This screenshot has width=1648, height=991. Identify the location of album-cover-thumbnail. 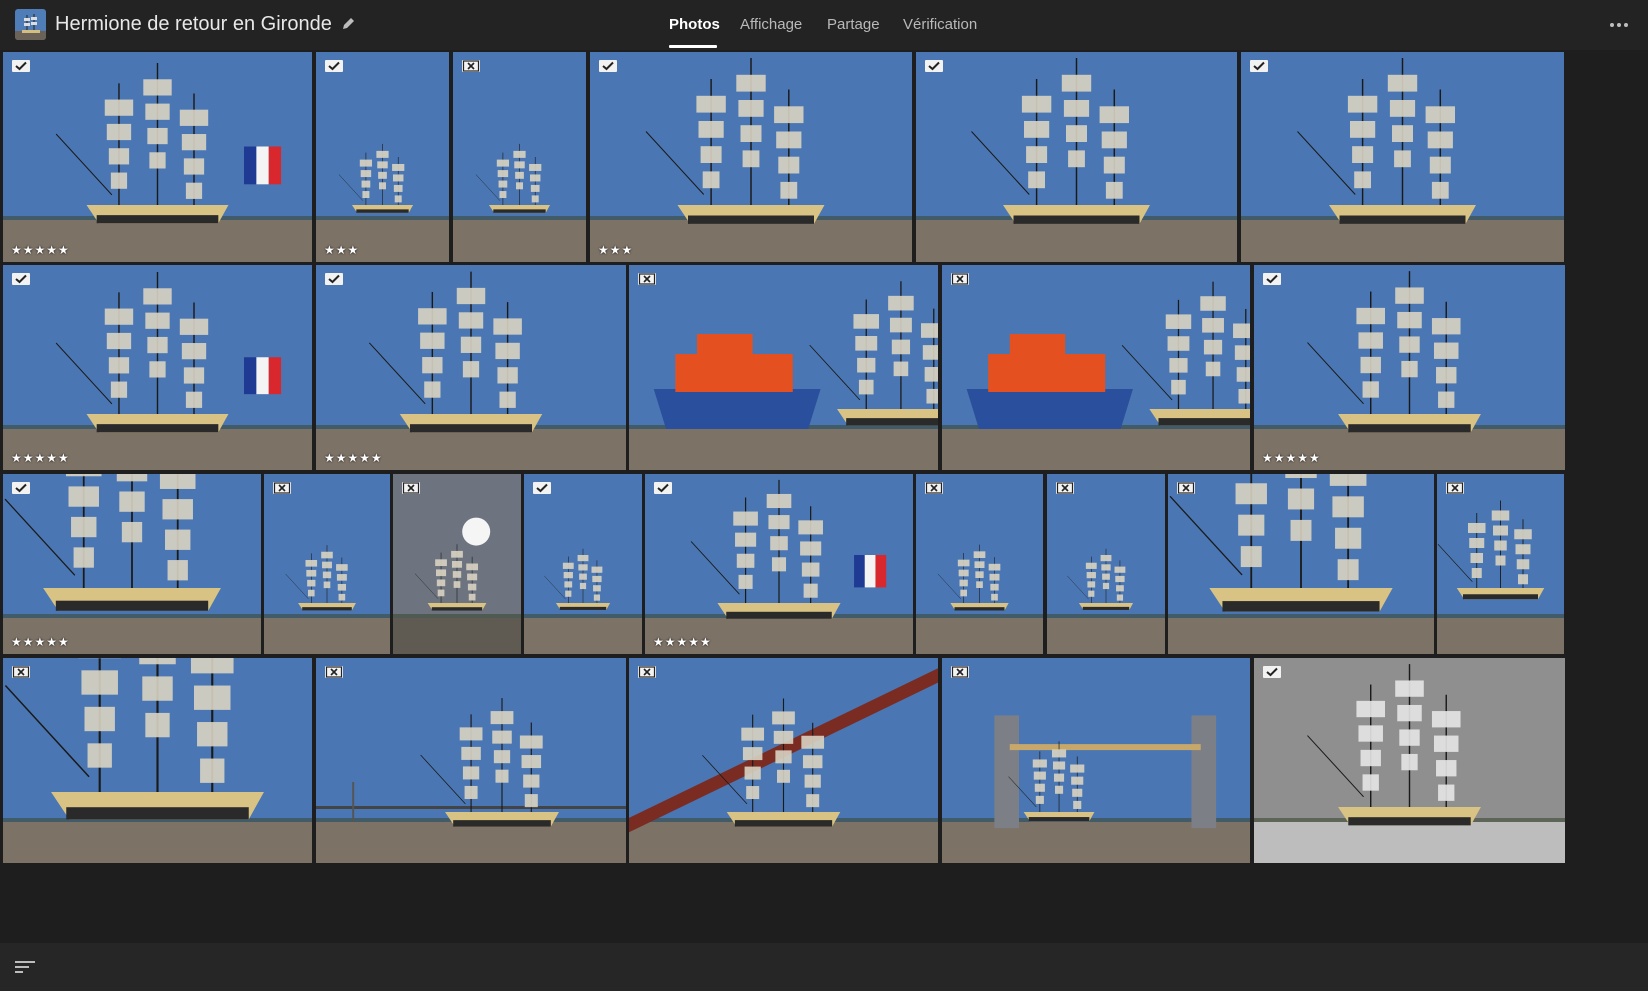
(30, 24).